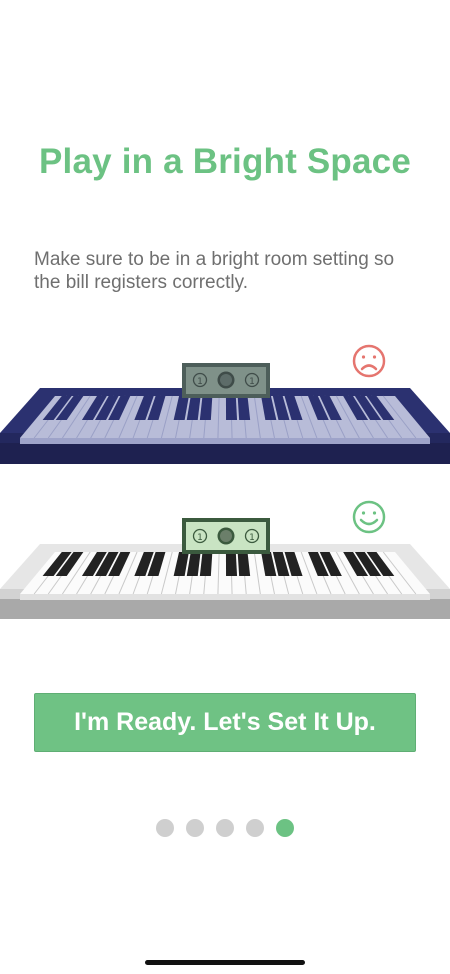 The width and height of the screenshot is (450, 974). Describe the element at coordinates (225, 161) in the screenshot. I see `page-title: Play in a Bright Space` at that location.